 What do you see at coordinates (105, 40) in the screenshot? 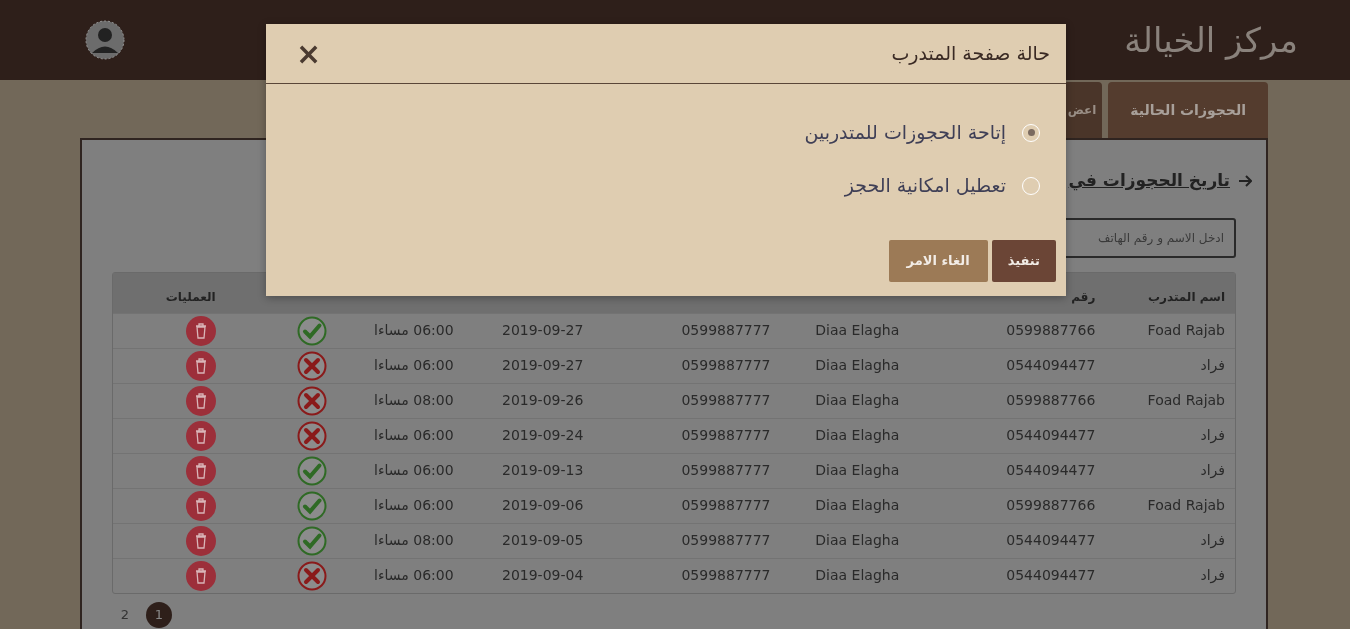
I see `avatar-icon` at bounding box center [105, 40].